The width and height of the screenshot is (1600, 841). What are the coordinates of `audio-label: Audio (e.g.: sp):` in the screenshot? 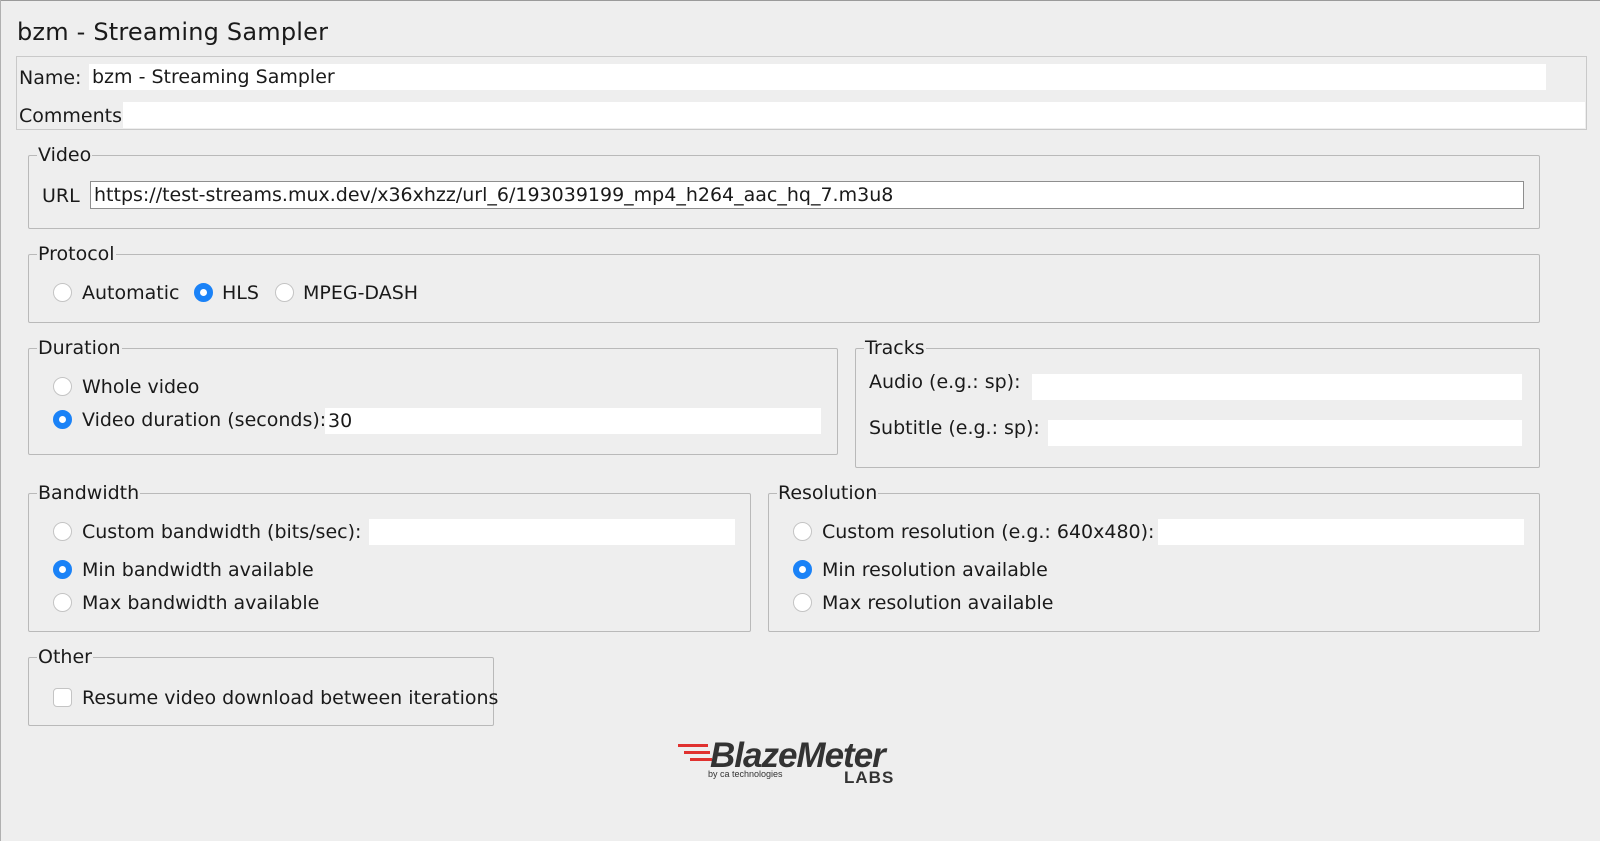 It's located at (945, 382).